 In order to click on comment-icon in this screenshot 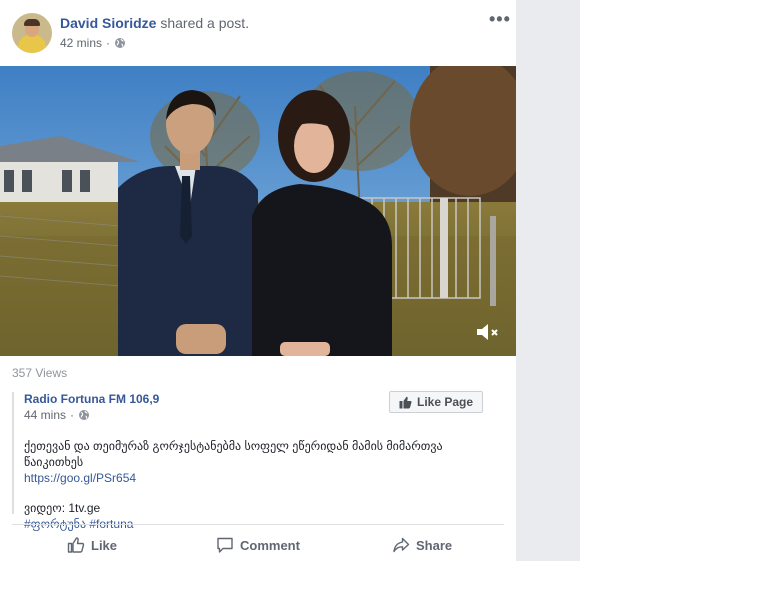, I will do `click(225, 545)`.